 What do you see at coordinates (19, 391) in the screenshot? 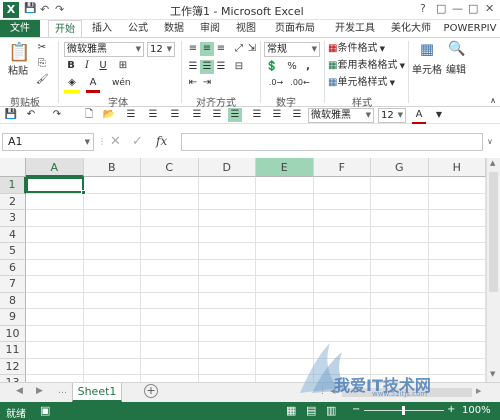
I see `prev-sheet-icon: ◀` at bounding box center [19, 391].